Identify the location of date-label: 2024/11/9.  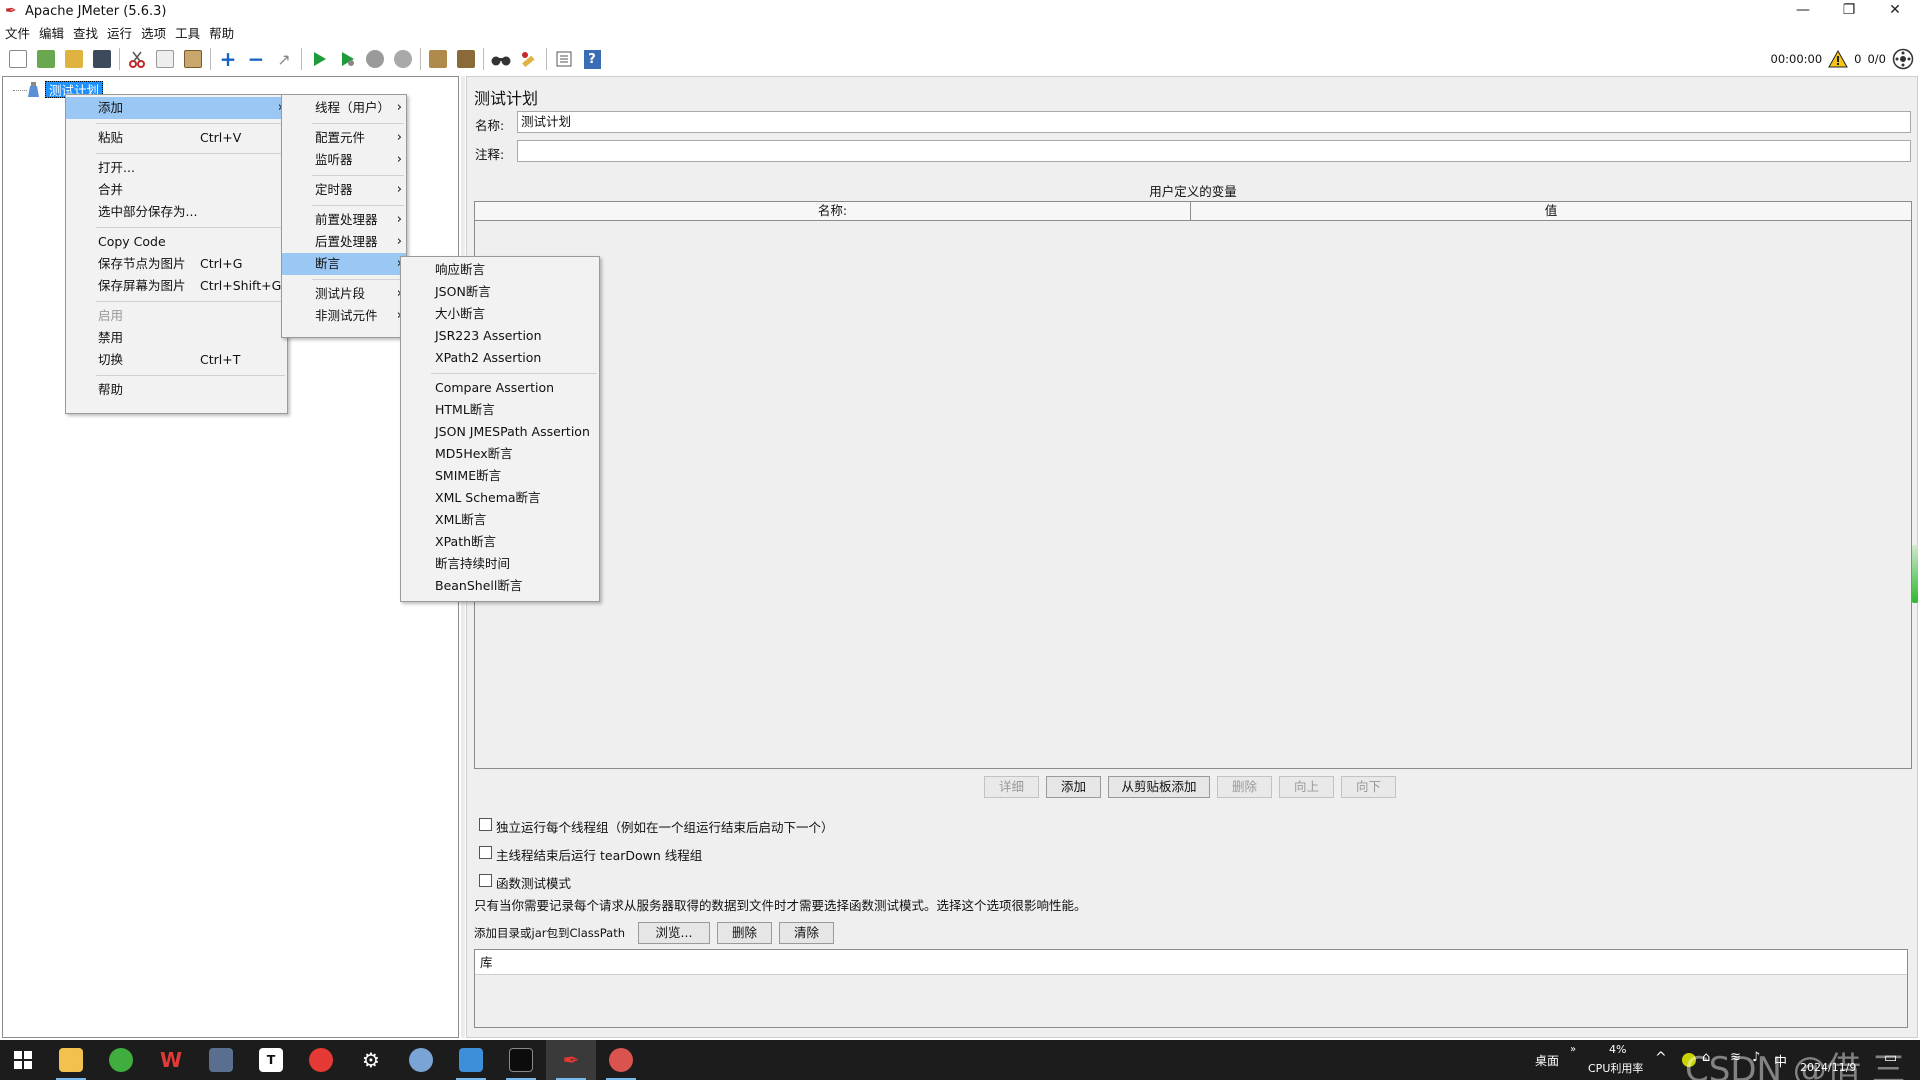
(1828, 1067).